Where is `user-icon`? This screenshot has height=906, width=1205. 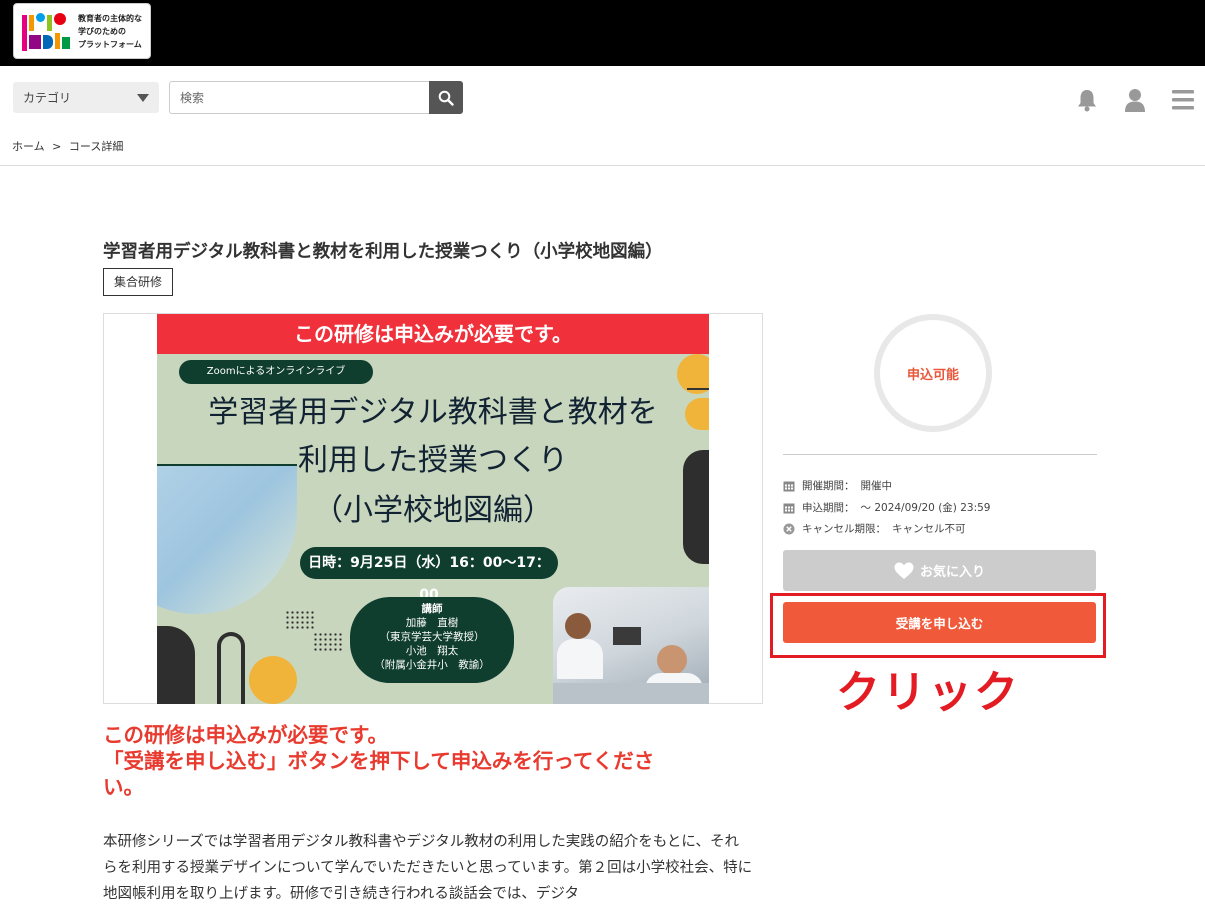 user-icon is located at coordinates (1135, 100).